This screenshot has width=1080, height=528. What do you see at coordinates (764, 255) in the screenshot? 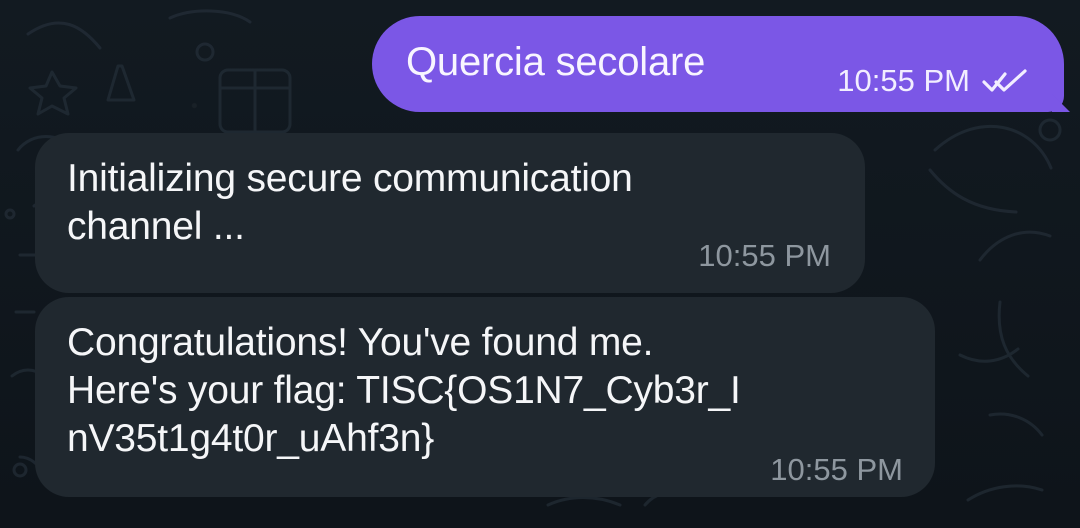
I see `incoming-message-time-1: 10:55 PM` at bounding box center [764, 255].